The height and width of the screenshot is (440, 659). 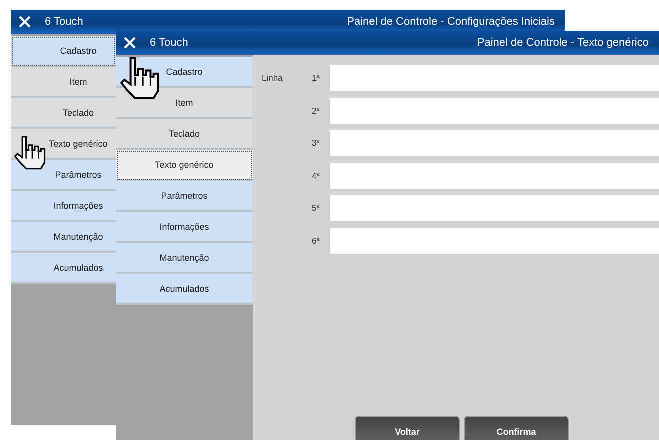 I want to click on back-button: Voltar, so click(x=407, y=428).